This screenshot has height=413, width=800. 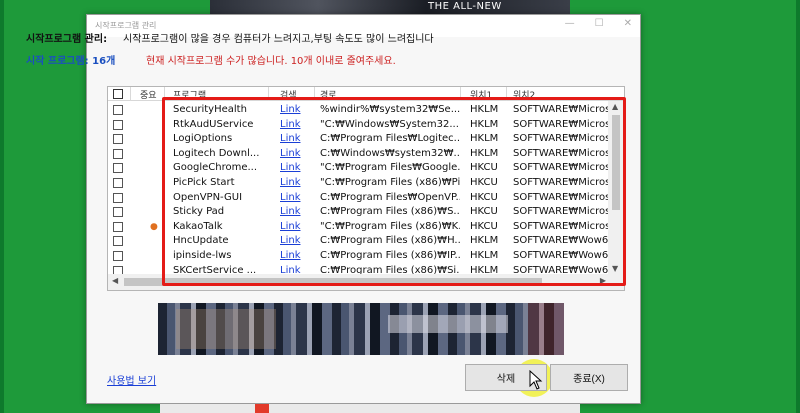 I want to click on maximize-button: ☐, so click(x=599, y=23).